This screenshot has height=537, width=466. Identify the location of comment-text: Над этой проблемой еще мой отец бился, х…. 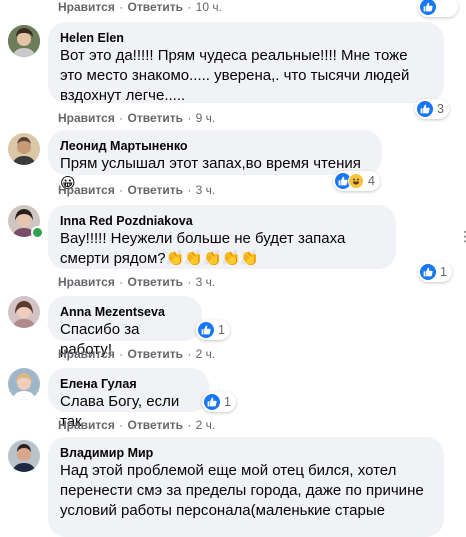
(244, 490).